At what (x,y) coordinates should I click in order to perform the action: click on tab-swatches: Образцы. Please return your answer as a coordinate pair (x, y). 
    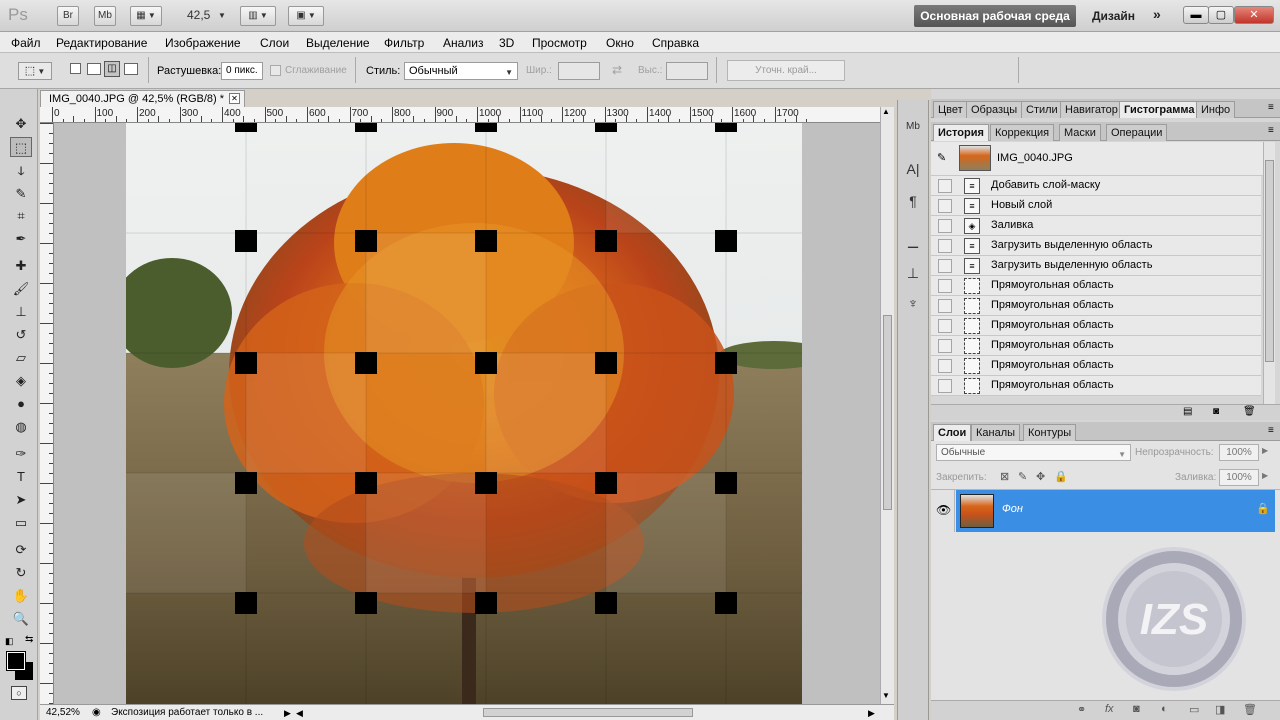
    Looking at the image, I should click on (994, 109).